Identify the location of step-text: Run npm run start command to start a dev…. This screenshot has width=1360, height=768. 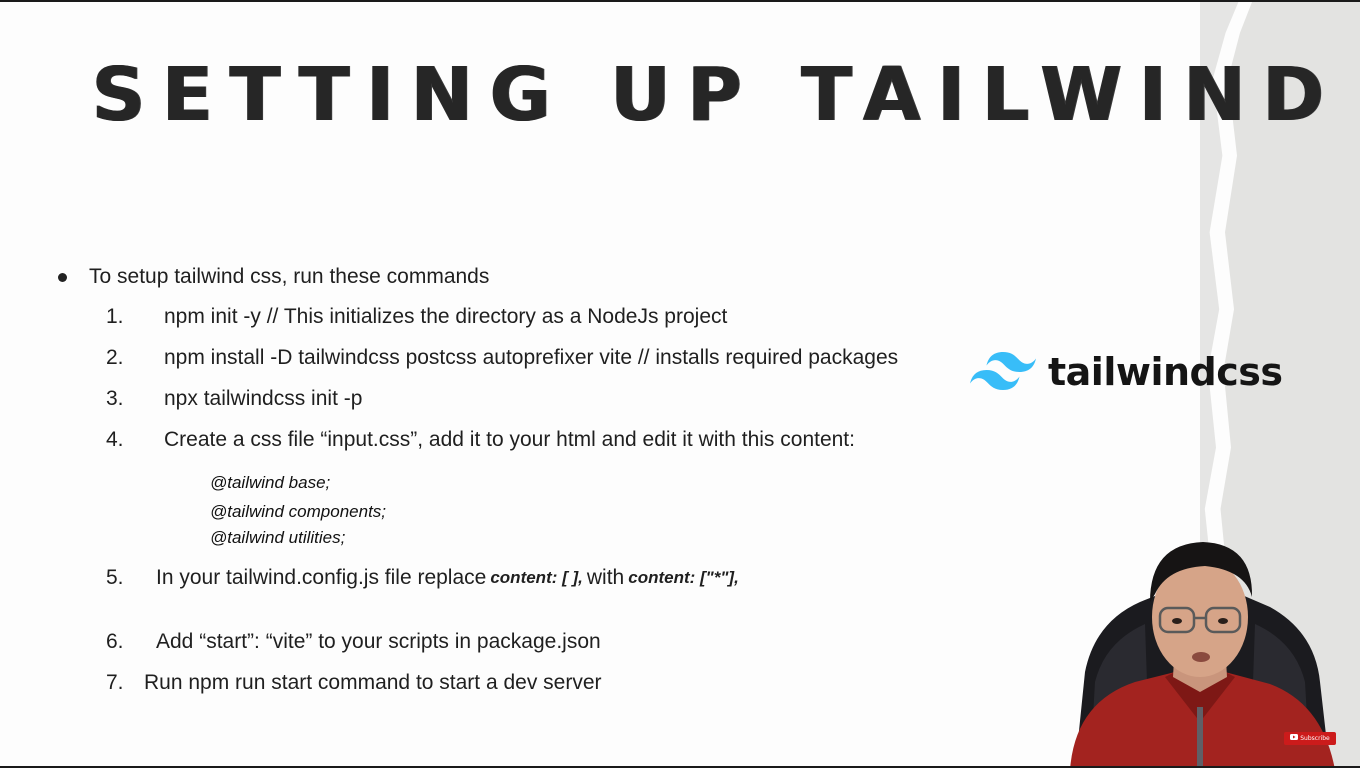
(373, 682).